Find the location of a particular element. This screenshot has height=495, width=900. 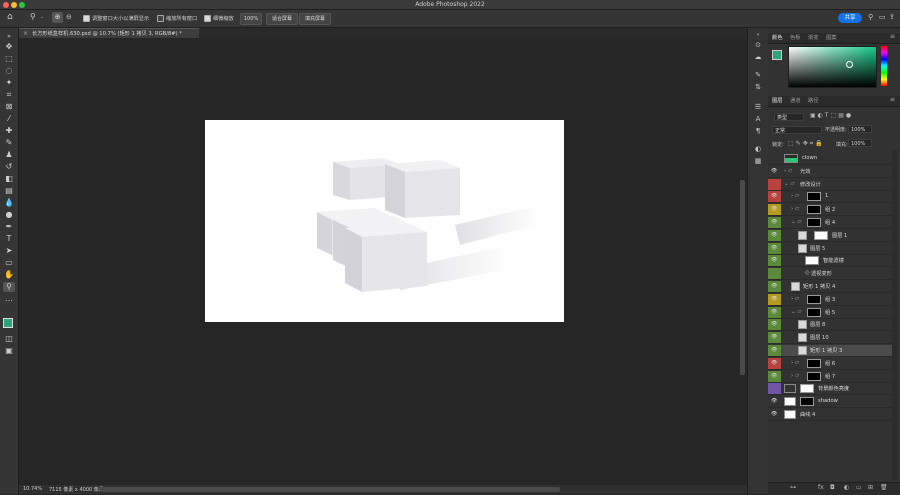

tab-gradients: 渐变 is located at coordinates (813, 38).